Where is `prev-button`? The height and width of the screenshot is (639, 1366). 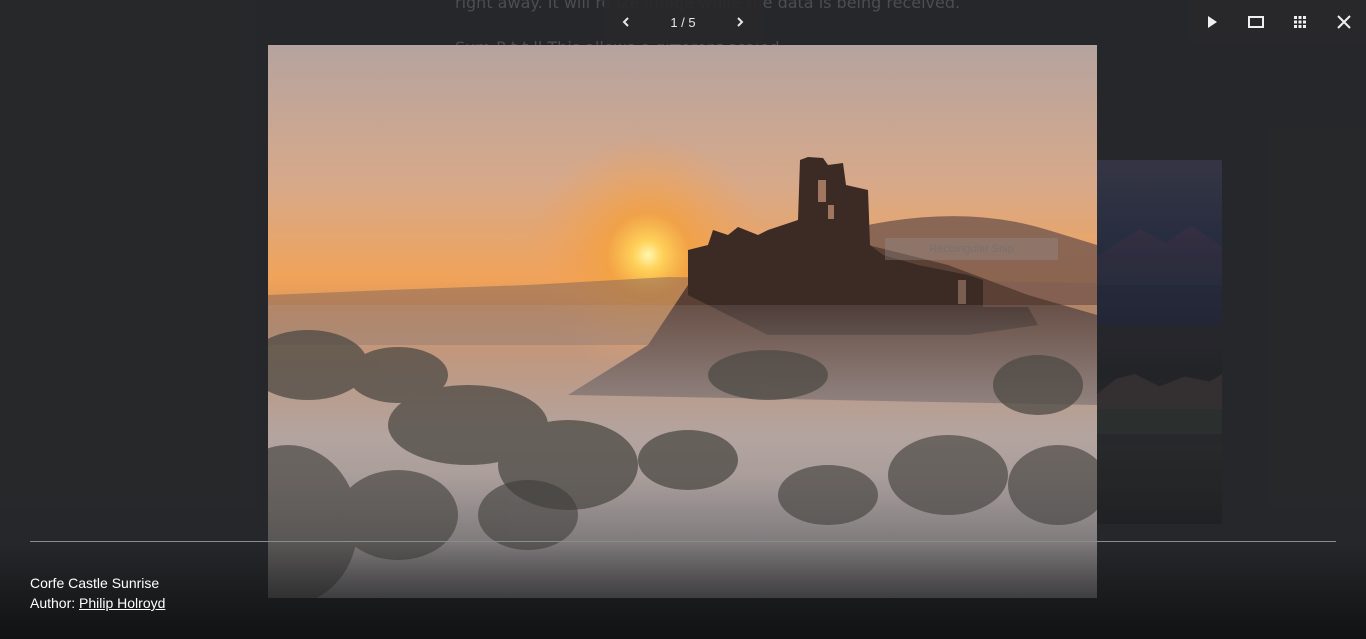
prev-button is located at coordinates (626, 22).